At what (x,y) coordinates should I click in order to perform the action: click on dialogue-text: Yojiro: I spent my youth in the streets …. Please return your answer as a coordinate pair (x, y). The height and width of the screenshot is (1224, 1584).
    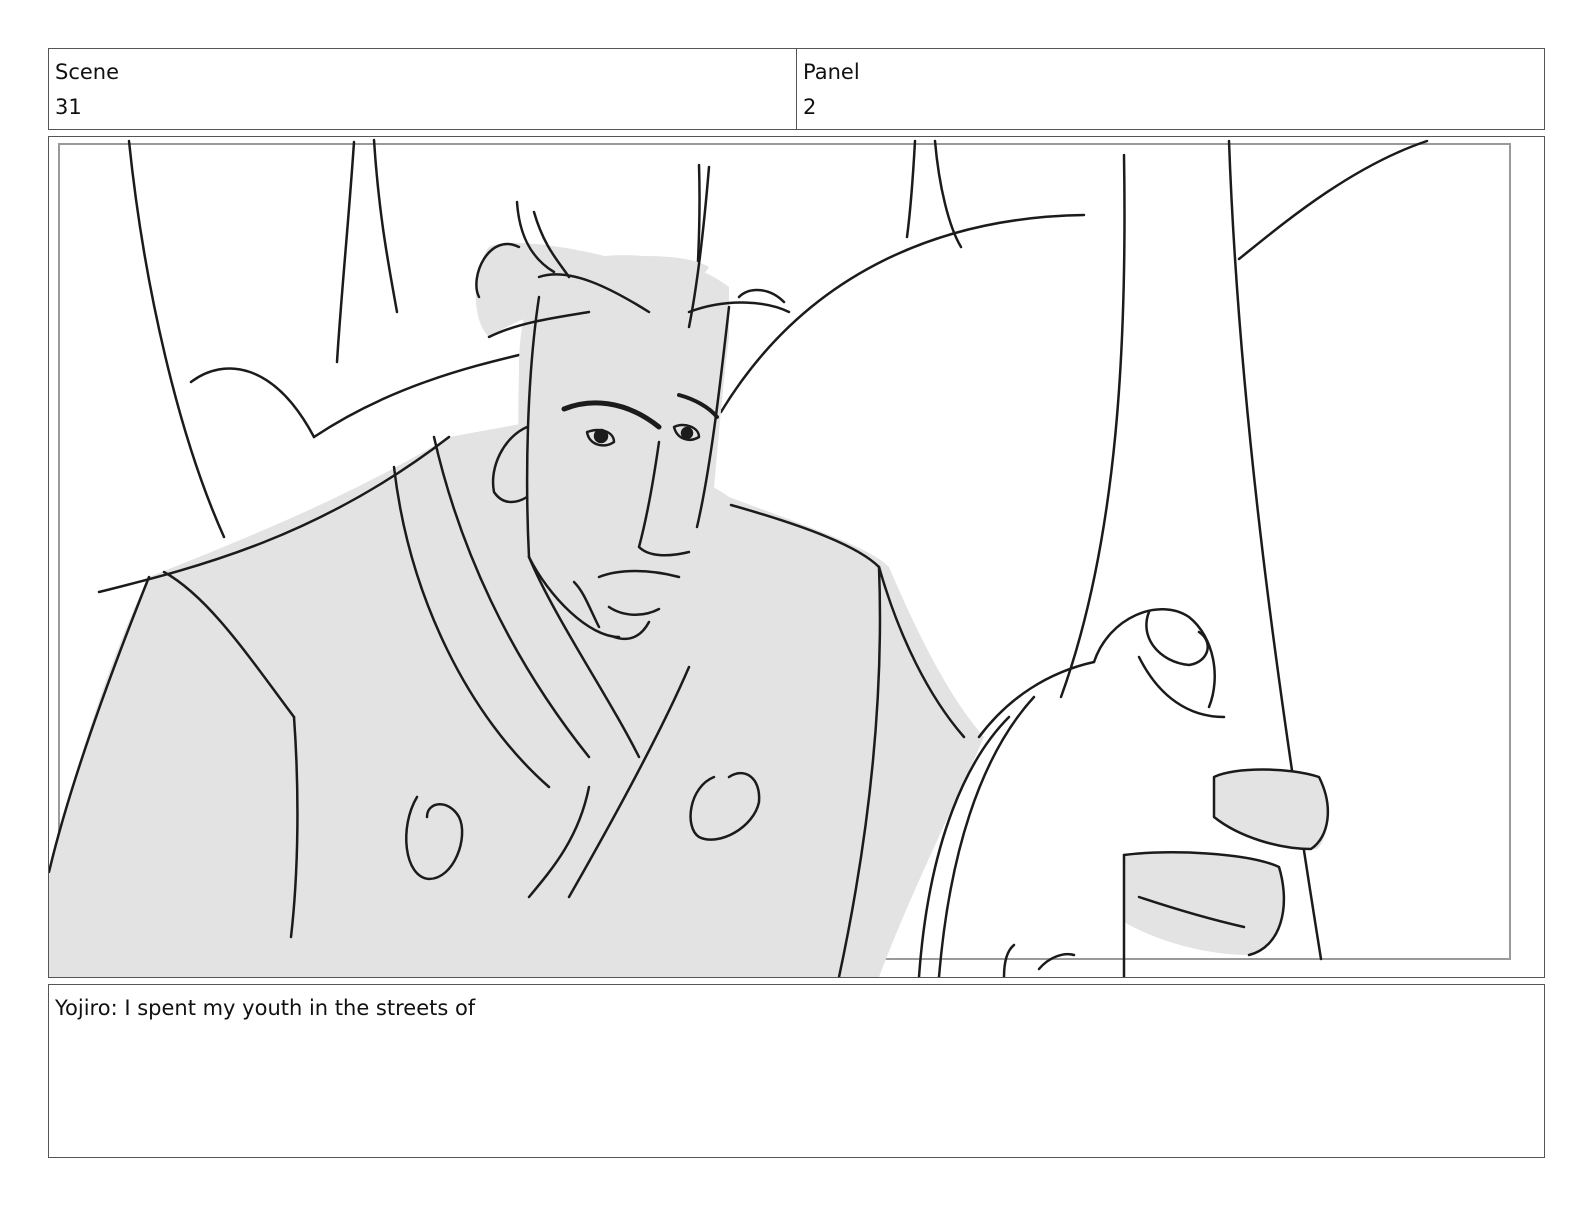
    Looking at the image, I should click on (265, 1008).